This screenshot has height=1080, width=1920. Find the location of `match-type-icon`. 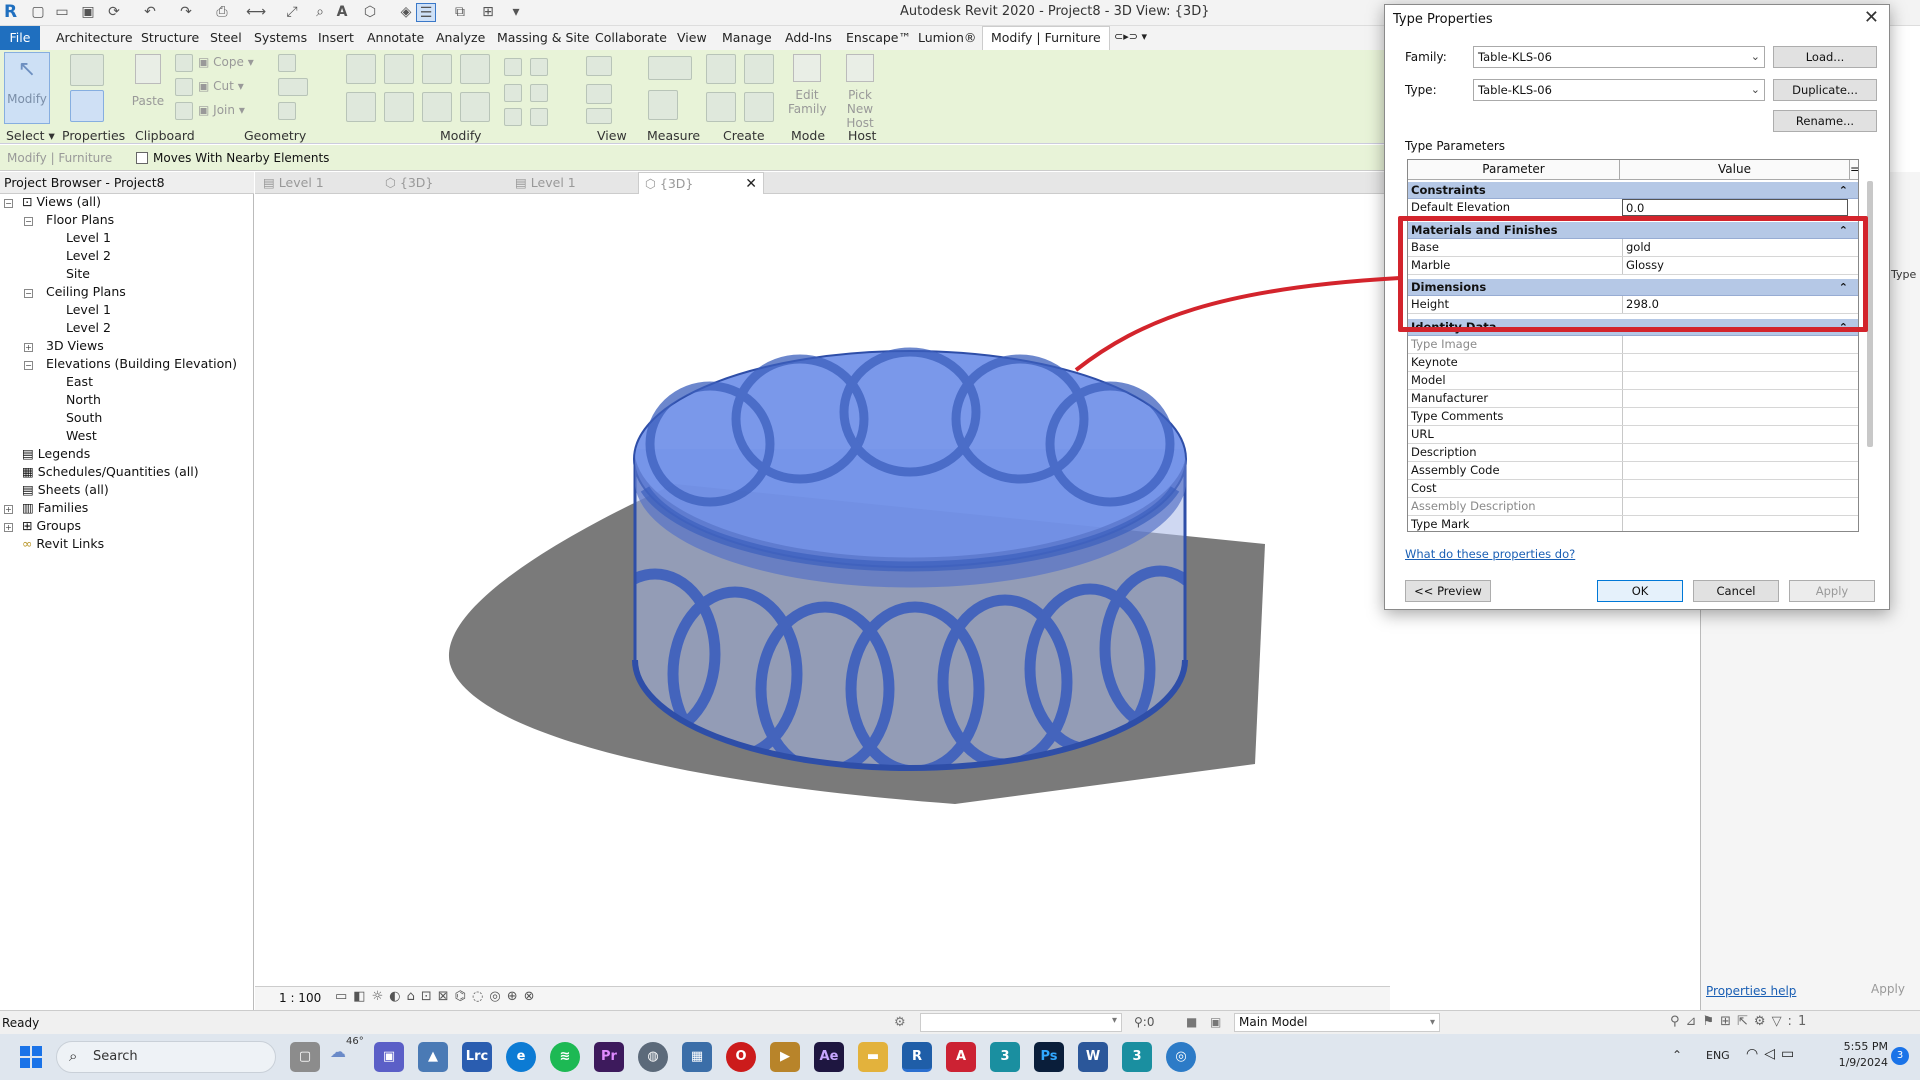

match-type-icon is located at coordinates (184, 111).